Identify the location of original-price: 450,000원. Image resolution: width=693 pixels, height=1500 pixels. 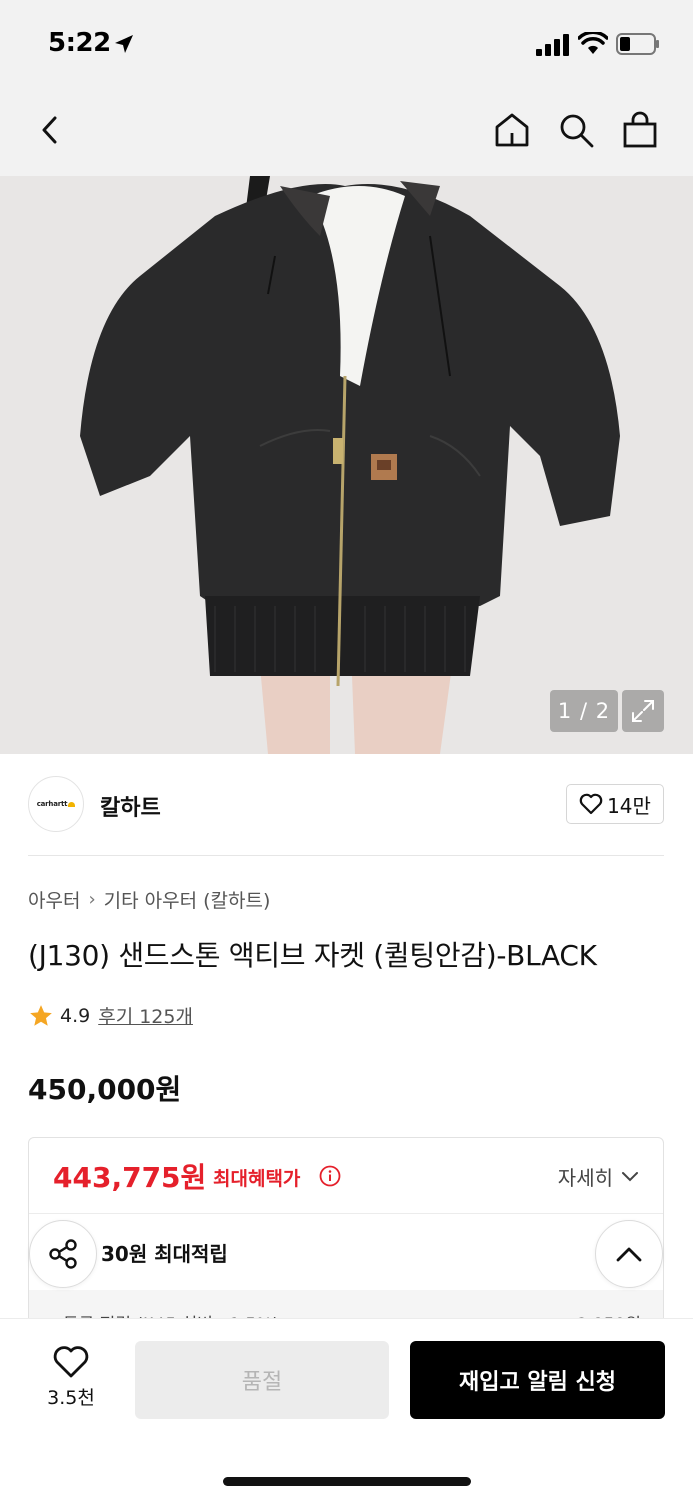
(105, 1089).